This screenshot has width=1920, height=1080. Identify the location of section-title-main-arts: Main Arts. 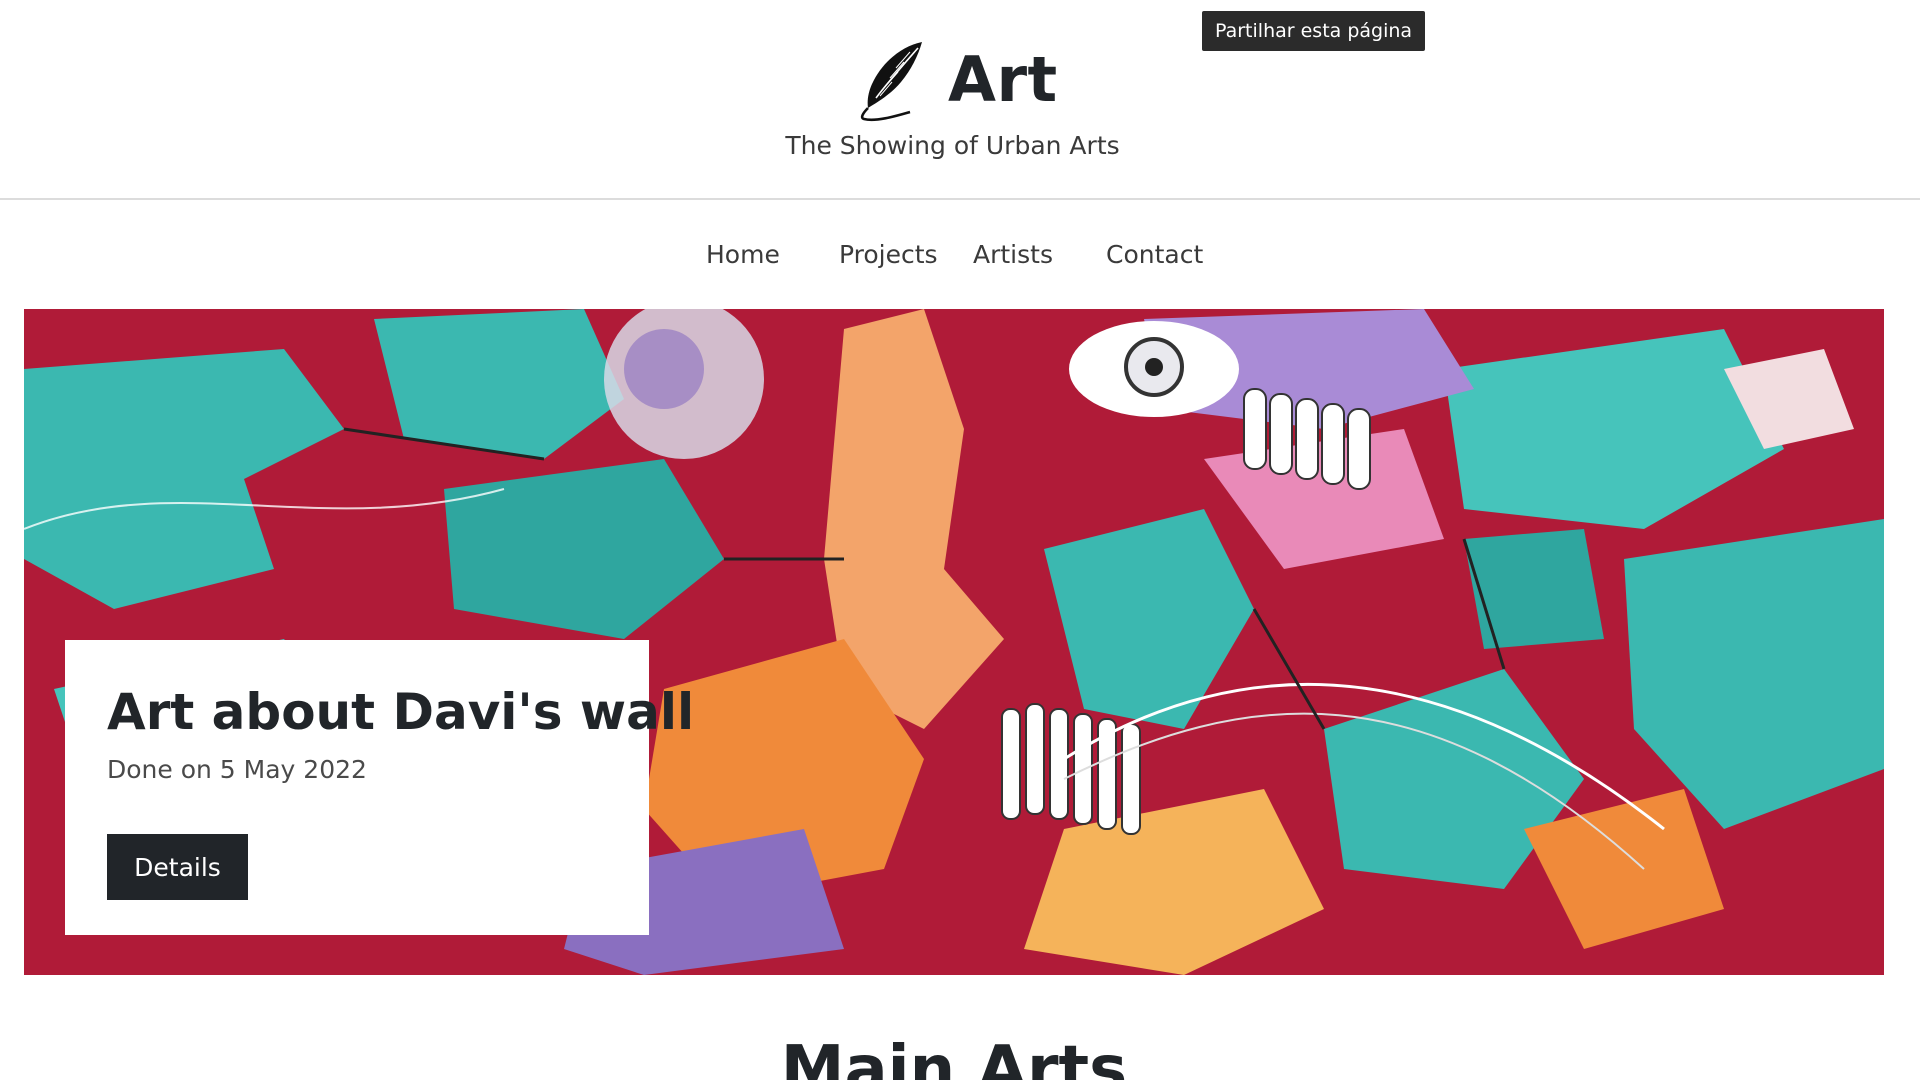
(954, 1056).